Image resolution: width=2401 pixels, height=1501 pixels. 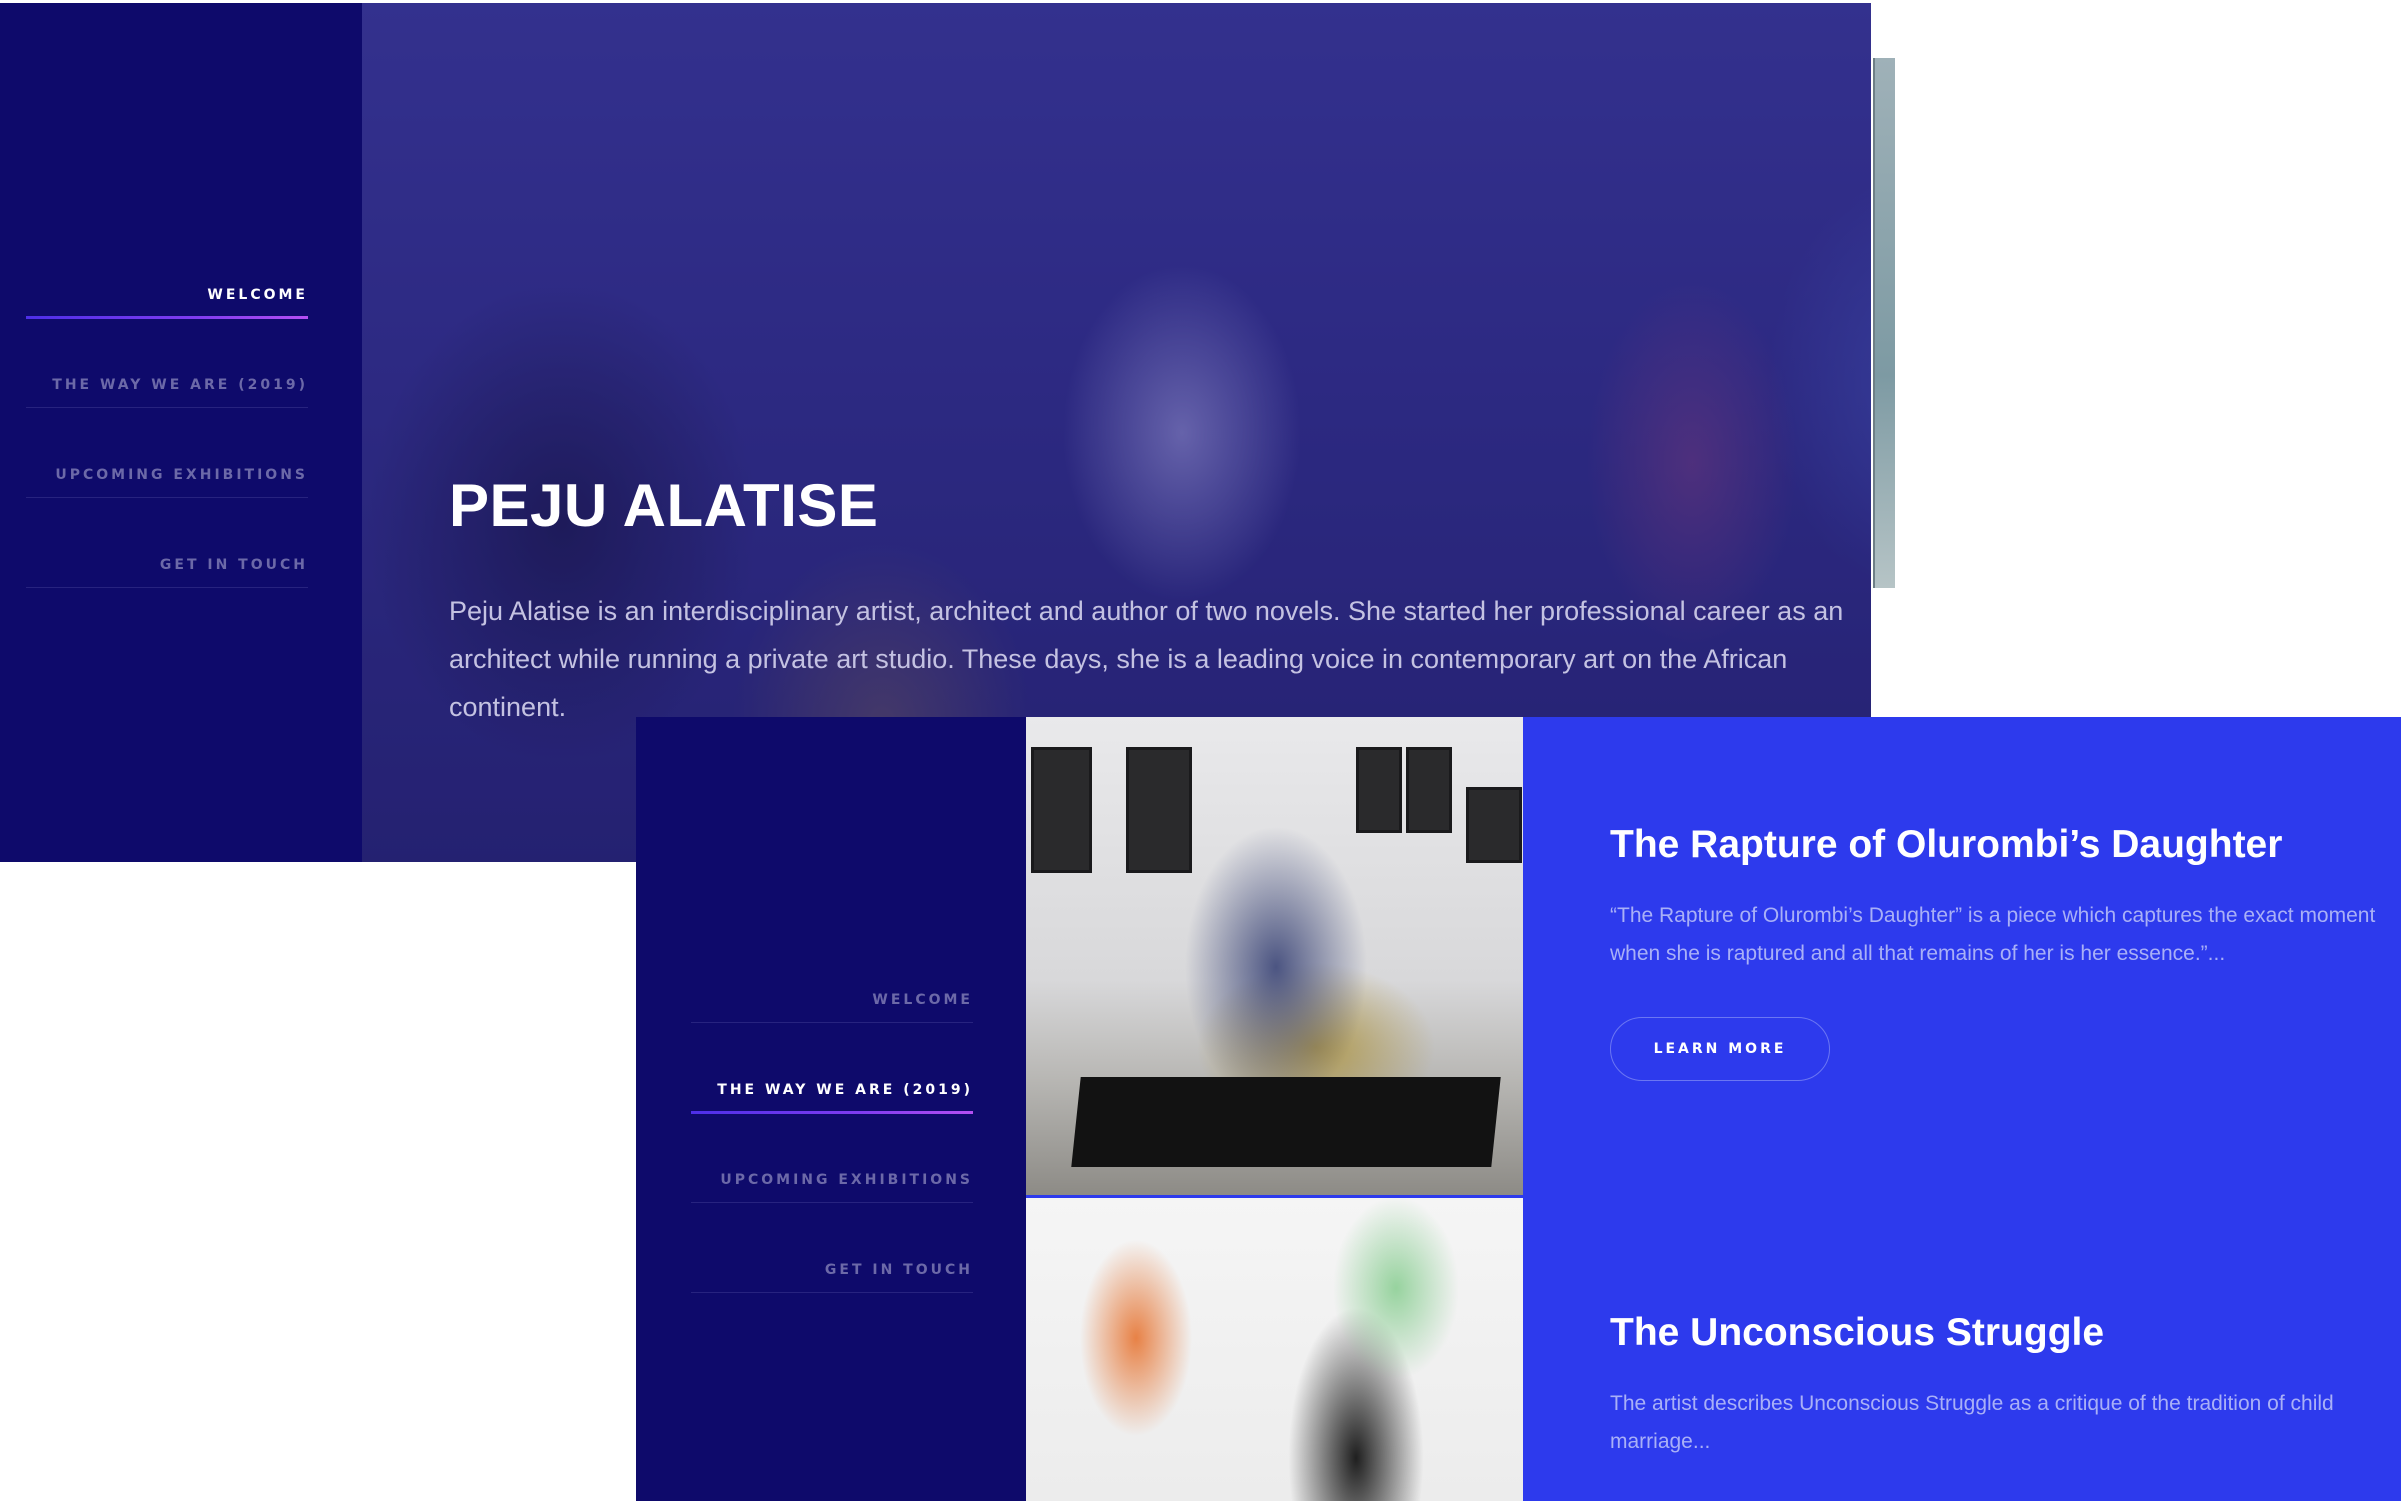 I want to click on hero-title: PEJU ALATISE, so click(x=664, y=505).